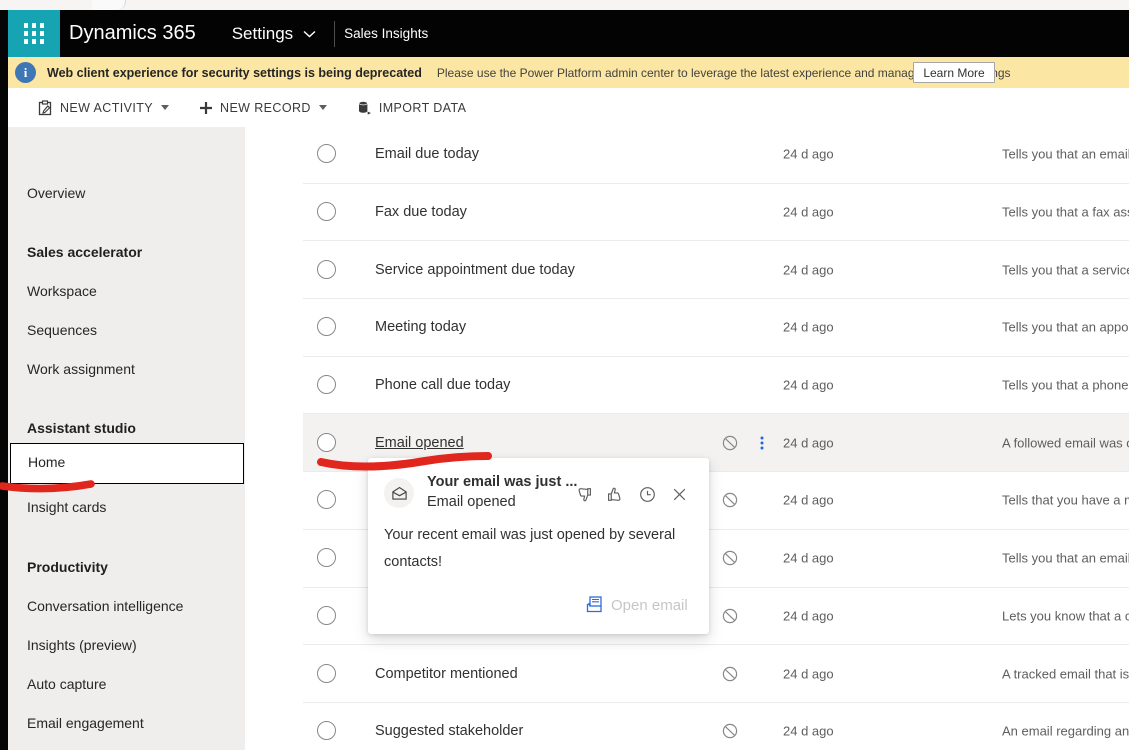  What do you see at coordinates (265, 107) in the screenshot?
I see `new-record-label: NEW RECORD` at bounding box center [265, 107].